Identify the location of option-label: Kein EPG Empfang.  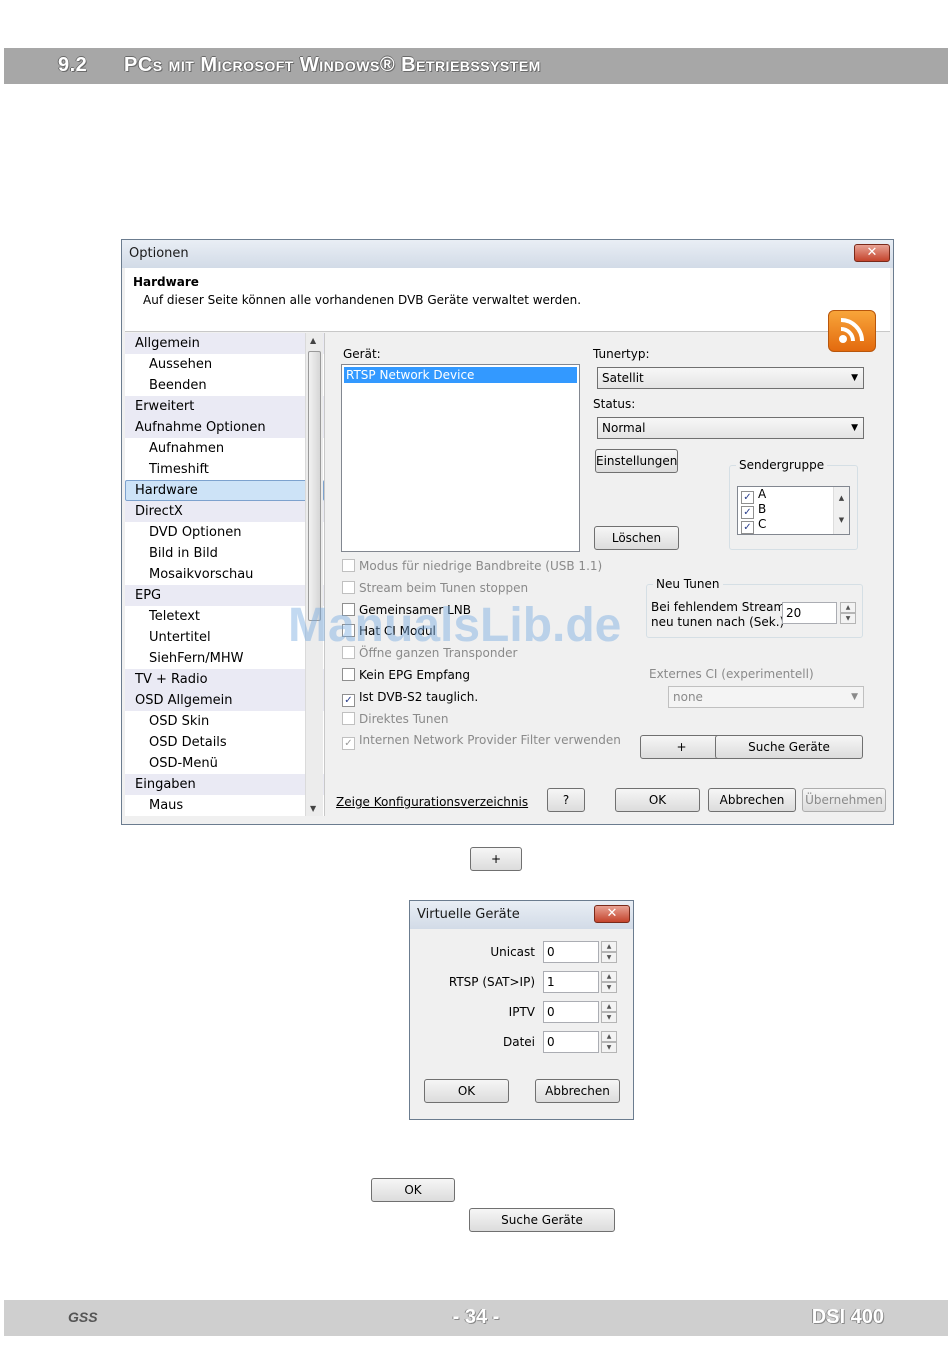
(415, 675).